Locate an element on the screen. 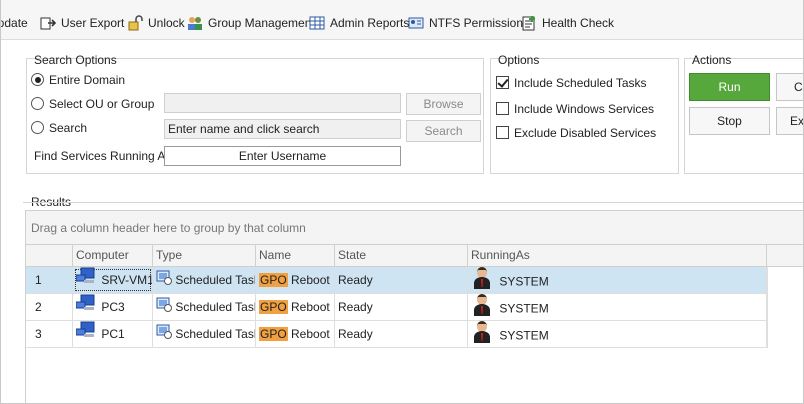 The width and height of the screenshot is (804, 404). update-label: Update is located at coordinates (14, 23).